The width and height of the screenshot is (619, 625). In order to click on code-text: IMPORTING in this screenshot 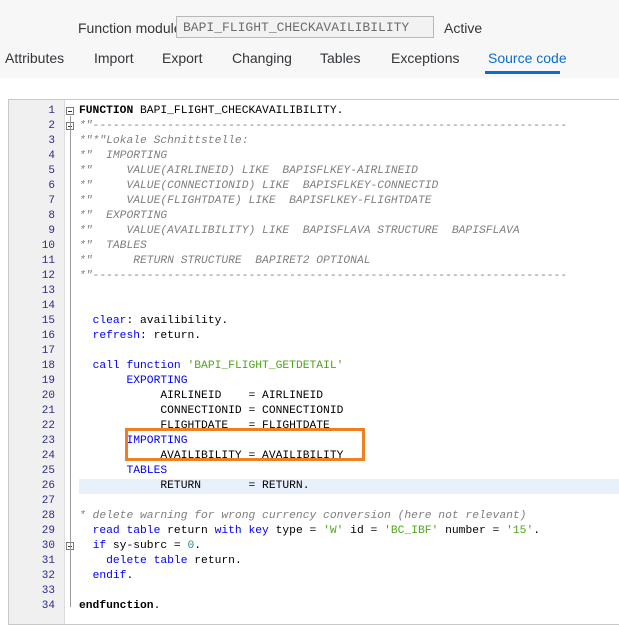, I will do `click(133, 441)`.